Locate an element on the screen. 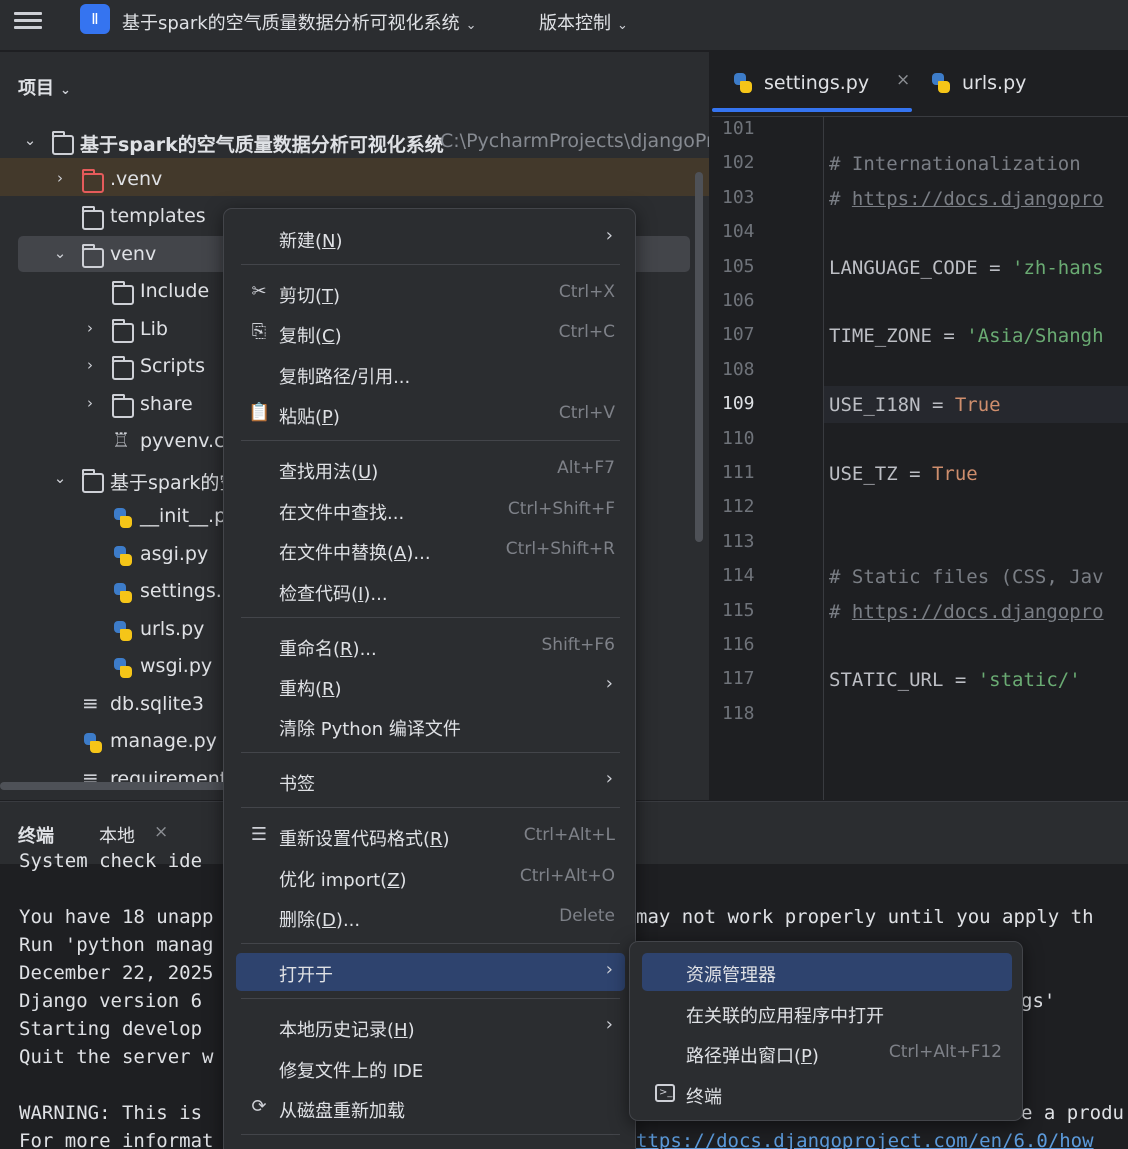 This screenshot has width=1128, height=1149. code-token: True is located at coordinates (954, 474).